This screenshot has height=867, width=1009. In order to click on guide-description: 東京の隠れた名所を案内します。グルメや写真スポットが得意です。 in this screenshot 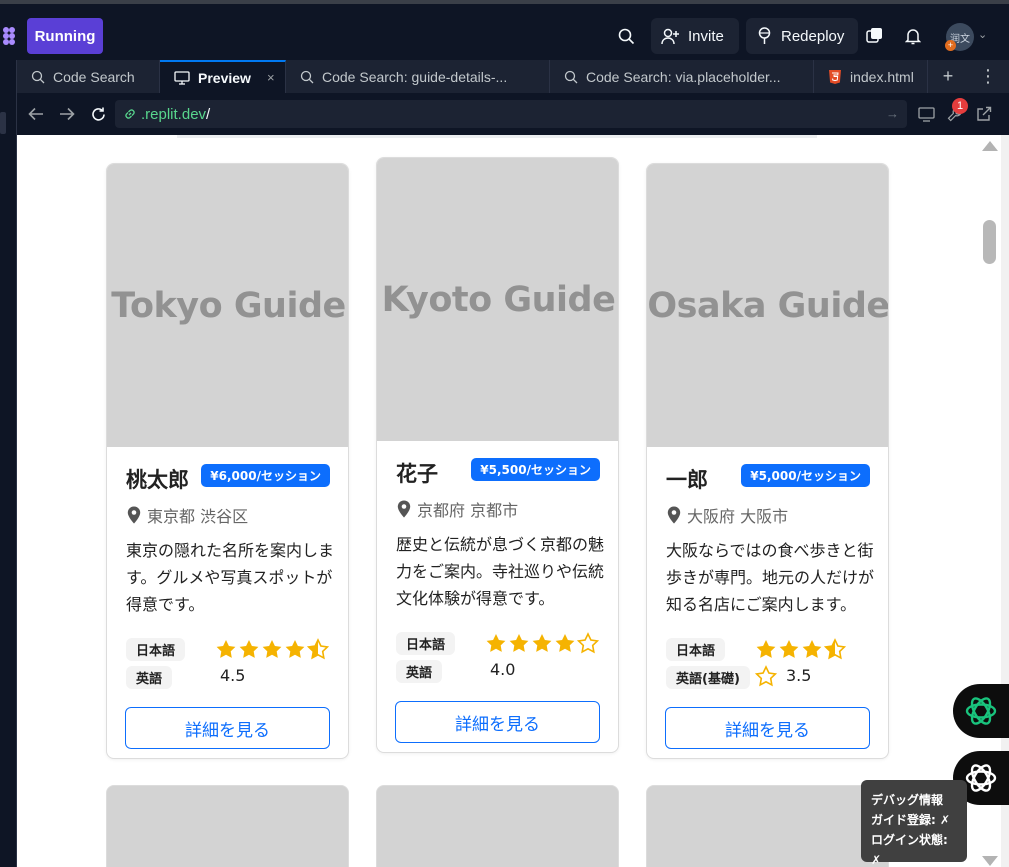, I will do `click(230, 577)`.